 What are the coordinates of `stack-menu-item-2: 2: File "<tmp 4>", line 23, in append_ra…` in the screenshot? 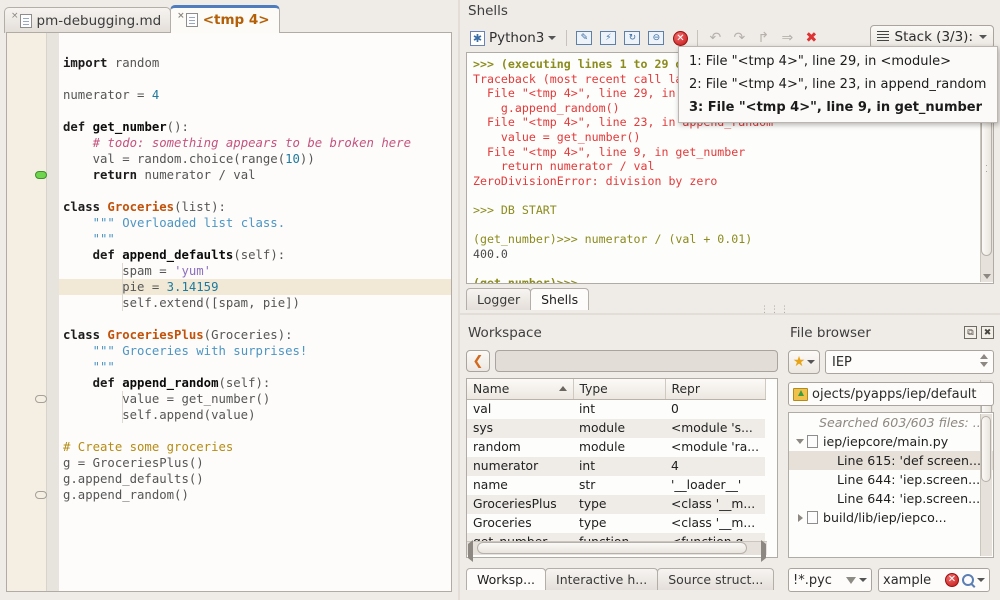 It's located at (838, 84).